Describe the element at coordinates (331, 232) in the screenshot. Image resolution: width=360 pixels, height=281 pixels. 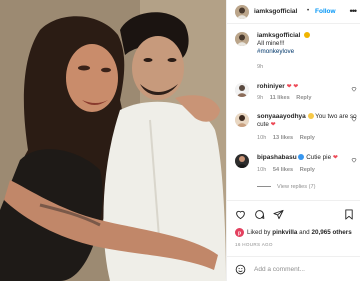
I see `liked-by-others: 20,965 others` at that location.